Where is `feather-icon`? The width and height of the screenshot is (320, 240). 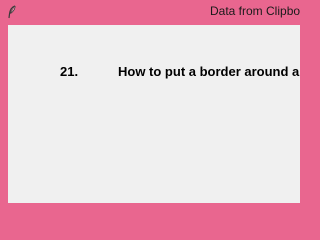 feather-icon is located at coordinates (12, 12).